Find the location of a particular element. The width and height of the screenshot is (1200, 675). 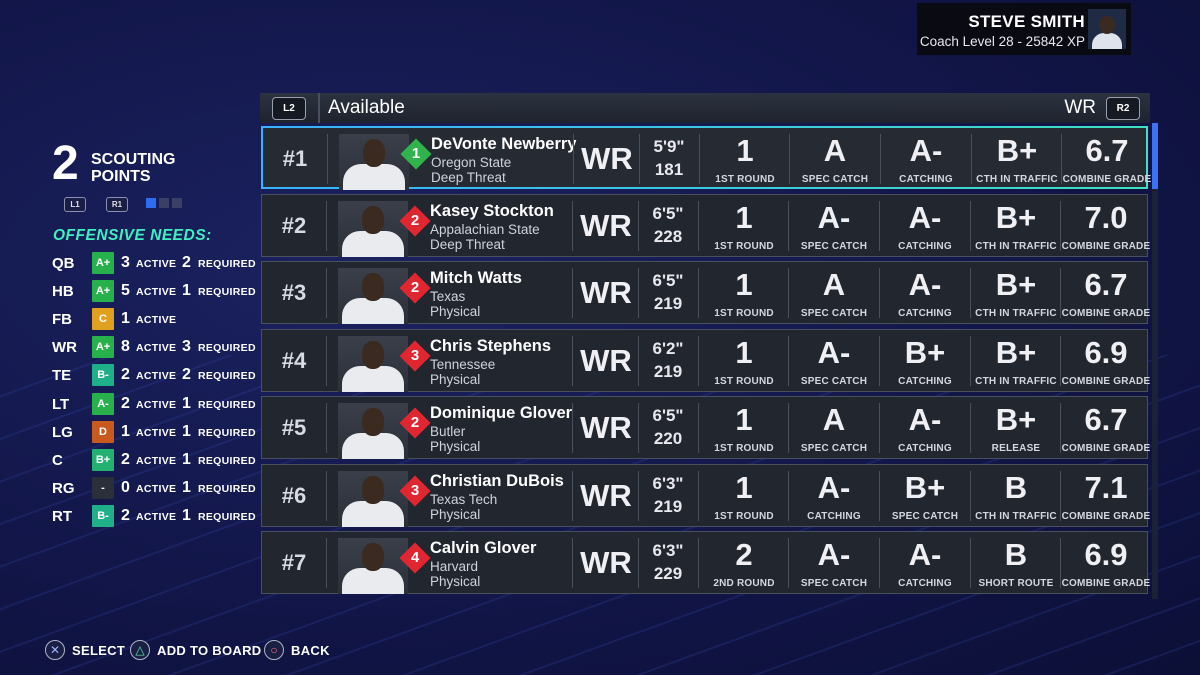

prospect-rank: #5 is located at coordinates (294, 427).